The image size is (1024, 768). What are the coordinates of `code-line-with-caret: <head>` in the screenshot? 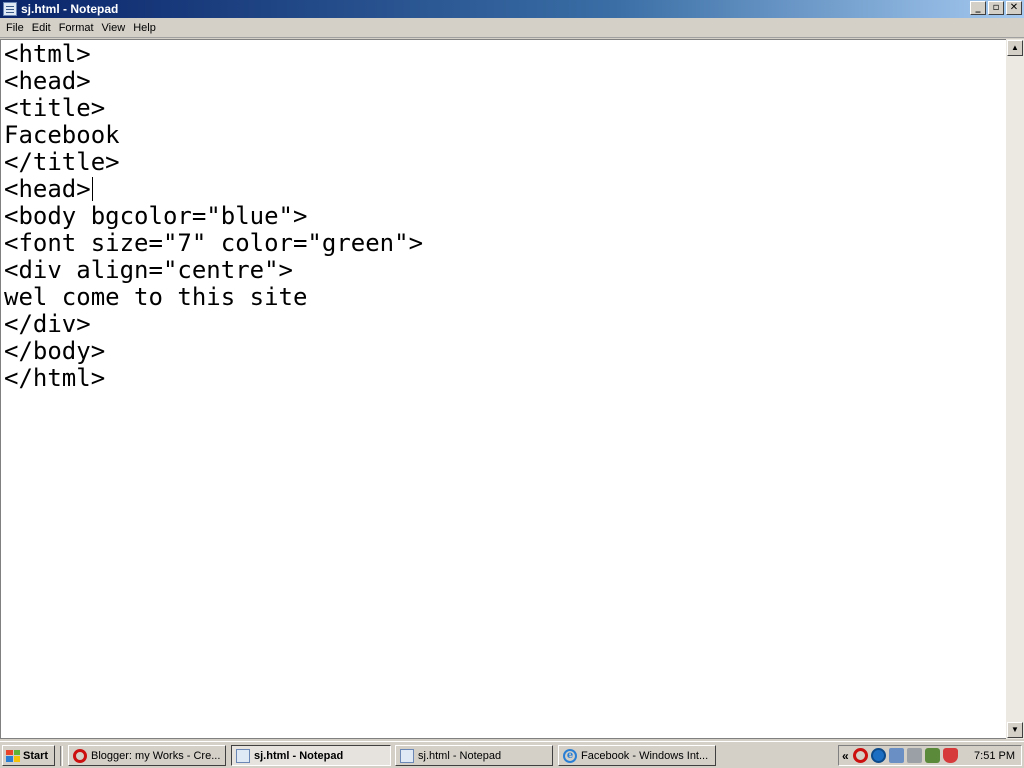 It's located at (503, 189).